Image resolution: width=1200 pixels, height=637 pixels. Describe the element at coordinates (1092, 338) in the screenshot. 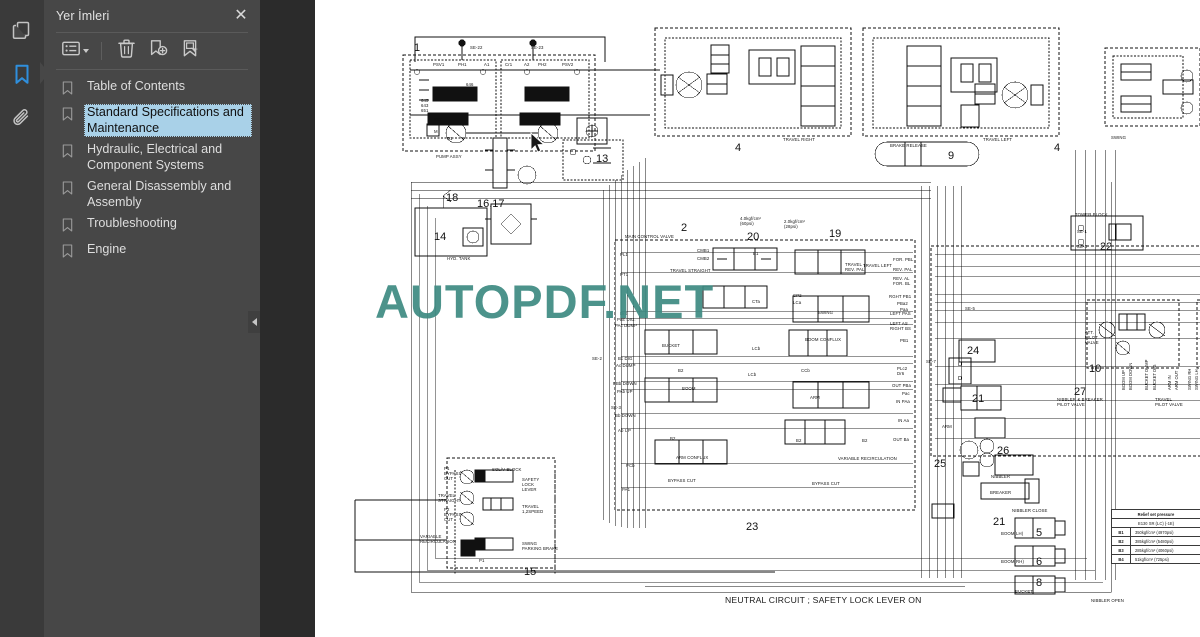

I see `diagram-label: ATT. PILOT VALVE` at that location.